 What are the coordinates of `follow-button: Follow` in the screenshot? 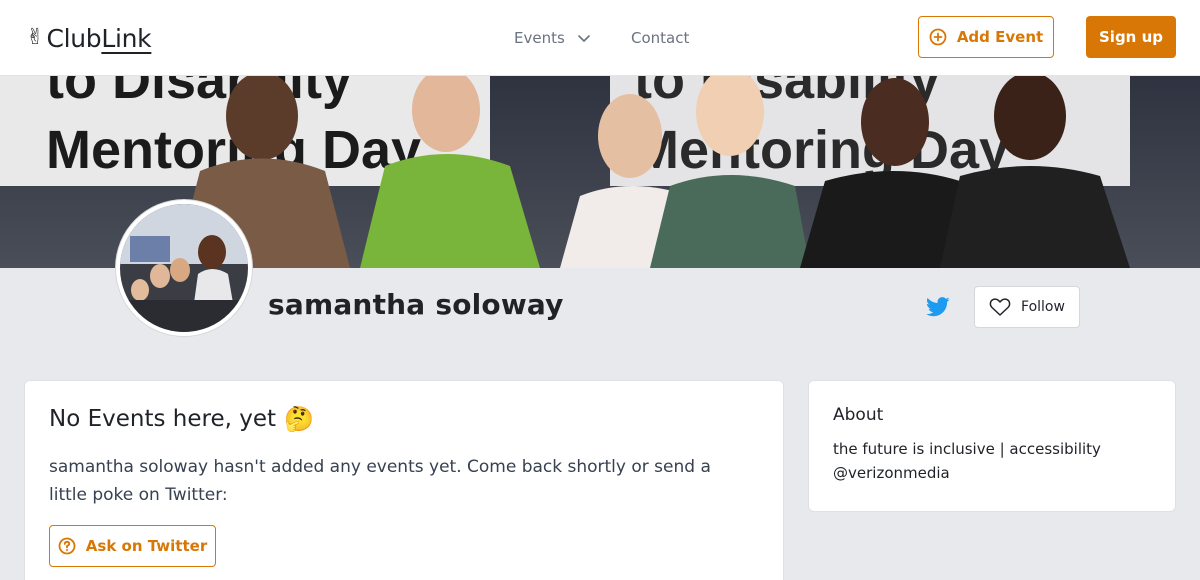 It's located at (1027, 307).